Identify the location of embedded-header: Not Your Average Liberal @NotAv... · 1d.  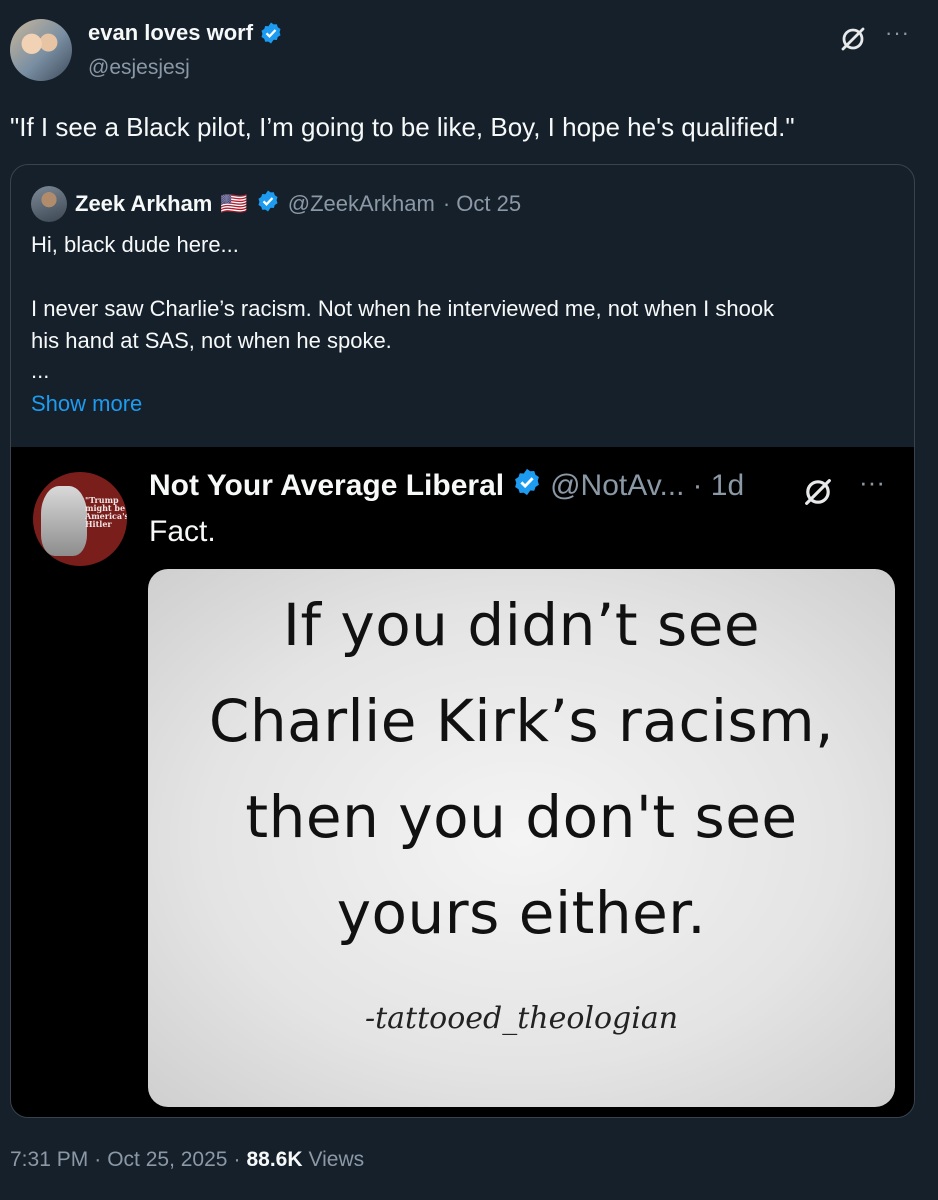
(446, 486).